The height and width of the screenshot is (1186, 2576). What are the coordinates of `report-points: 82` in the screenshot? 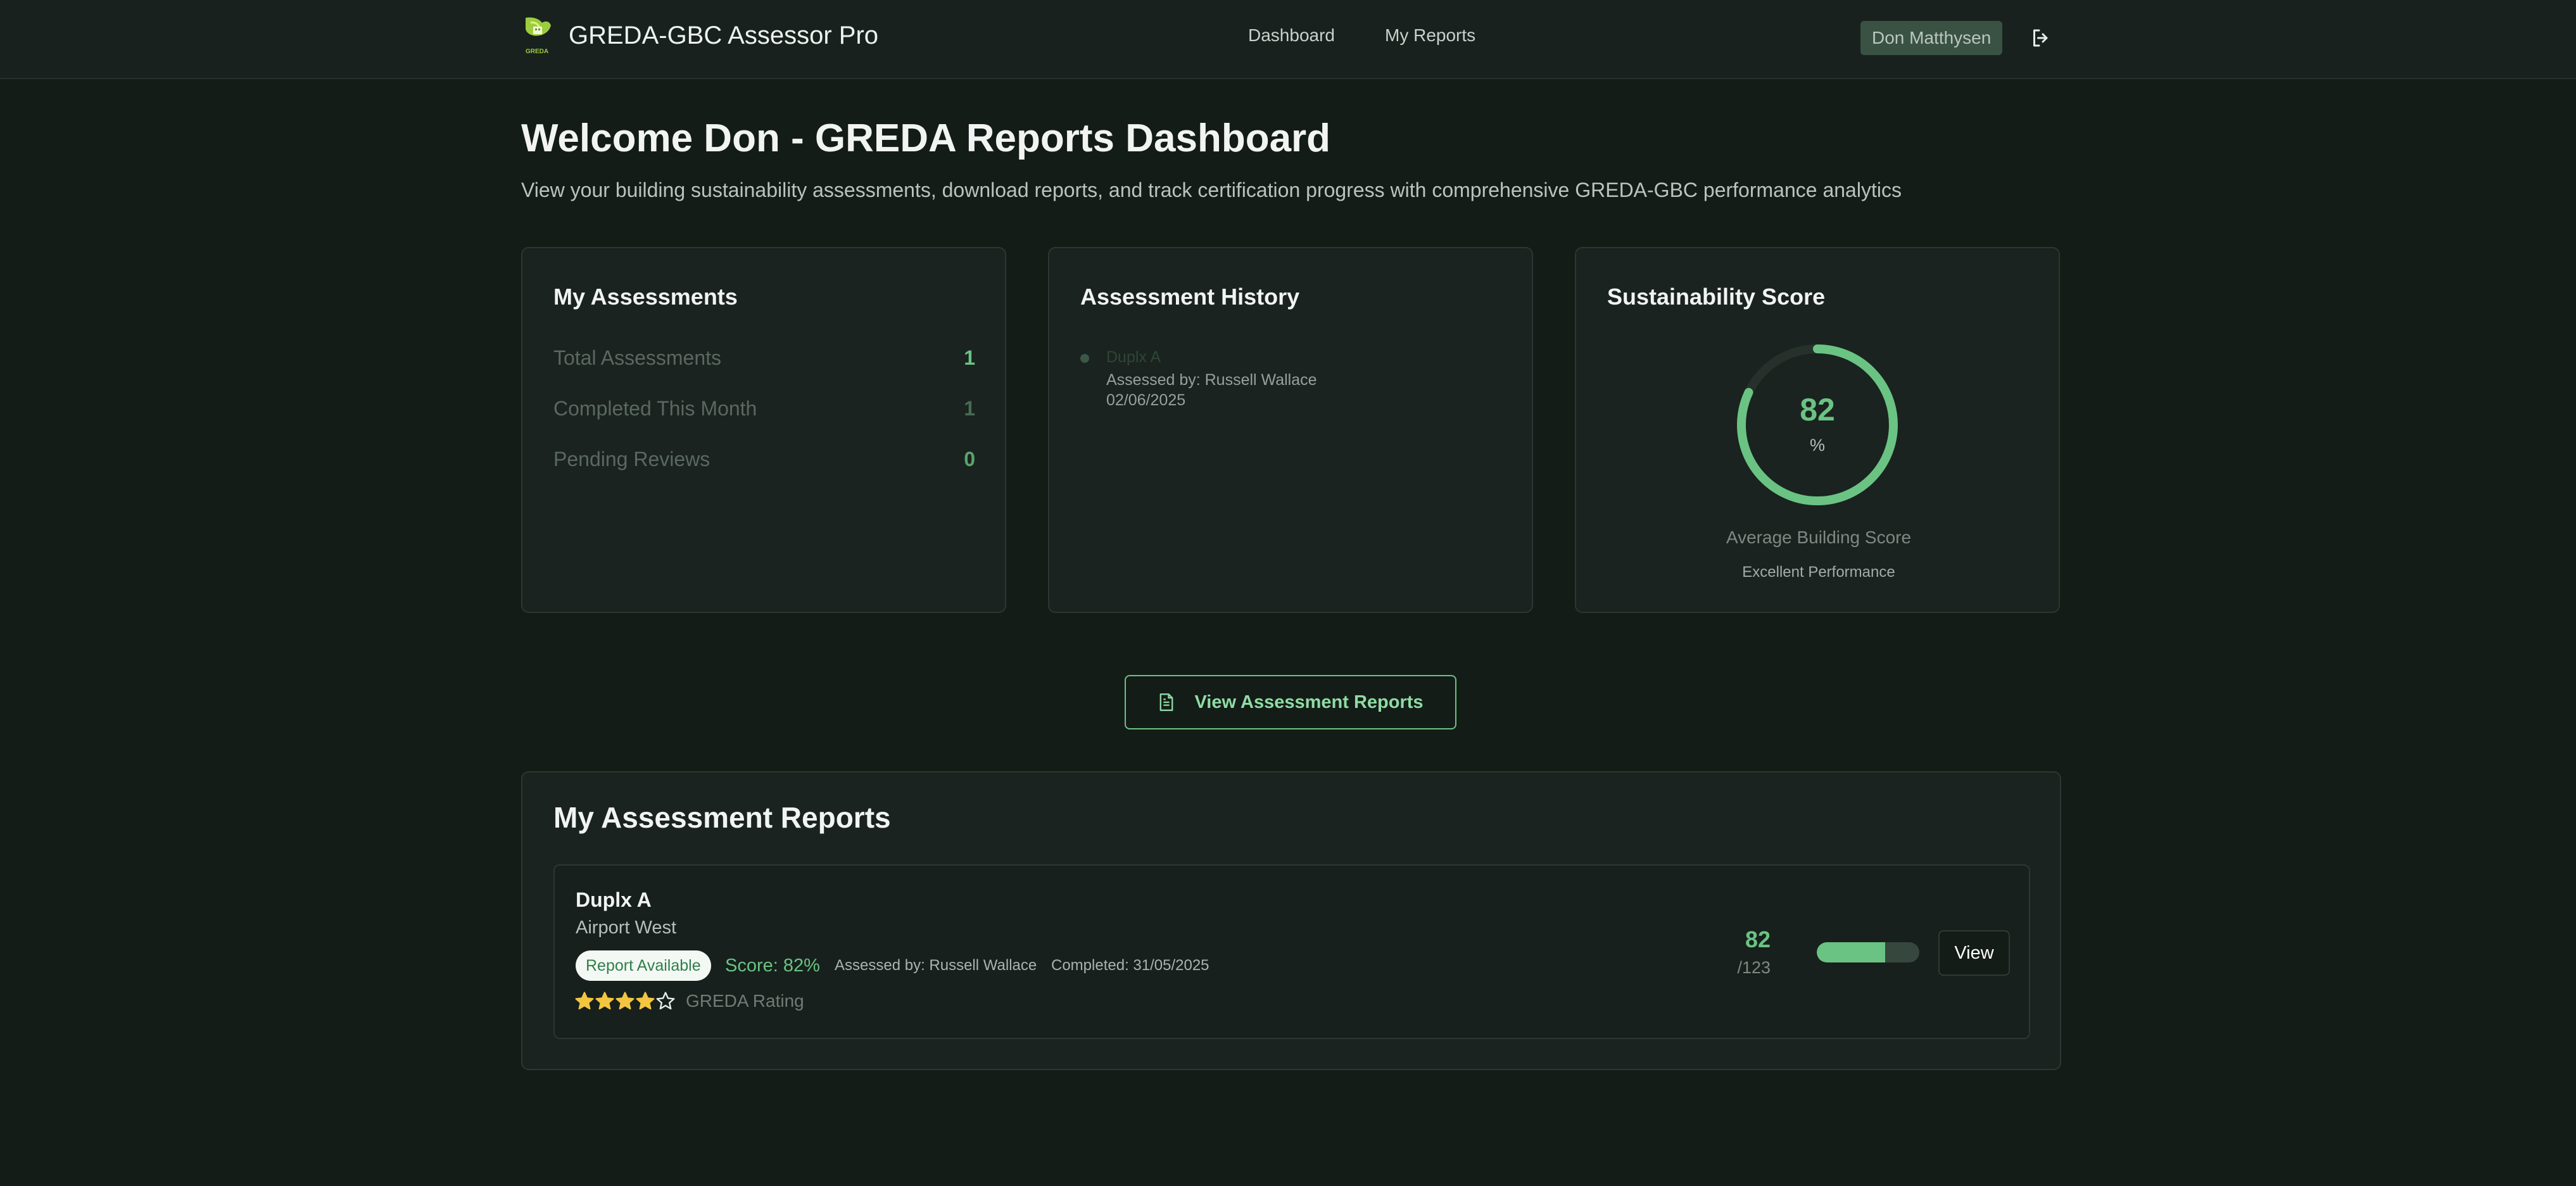 It's located at (1758, 939).